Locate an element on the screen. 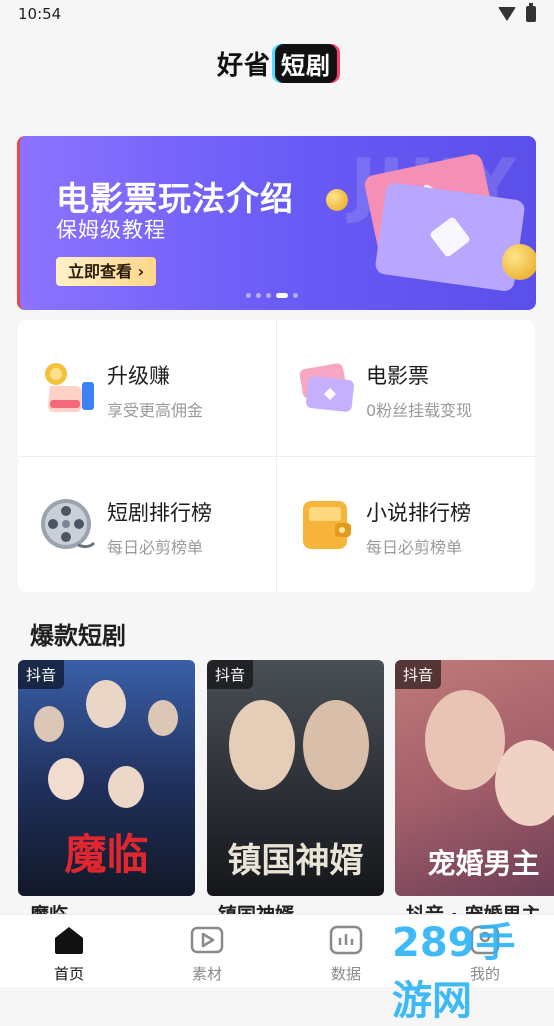 Image resolution: width=554 pixels, height=1026 pixels. drama-poster: 抖音 镇国神婿 is located at coordinates (295, 778).